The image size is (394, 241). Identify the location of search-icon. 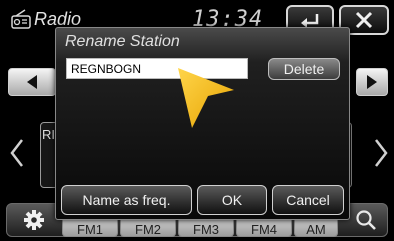
(366, 220).